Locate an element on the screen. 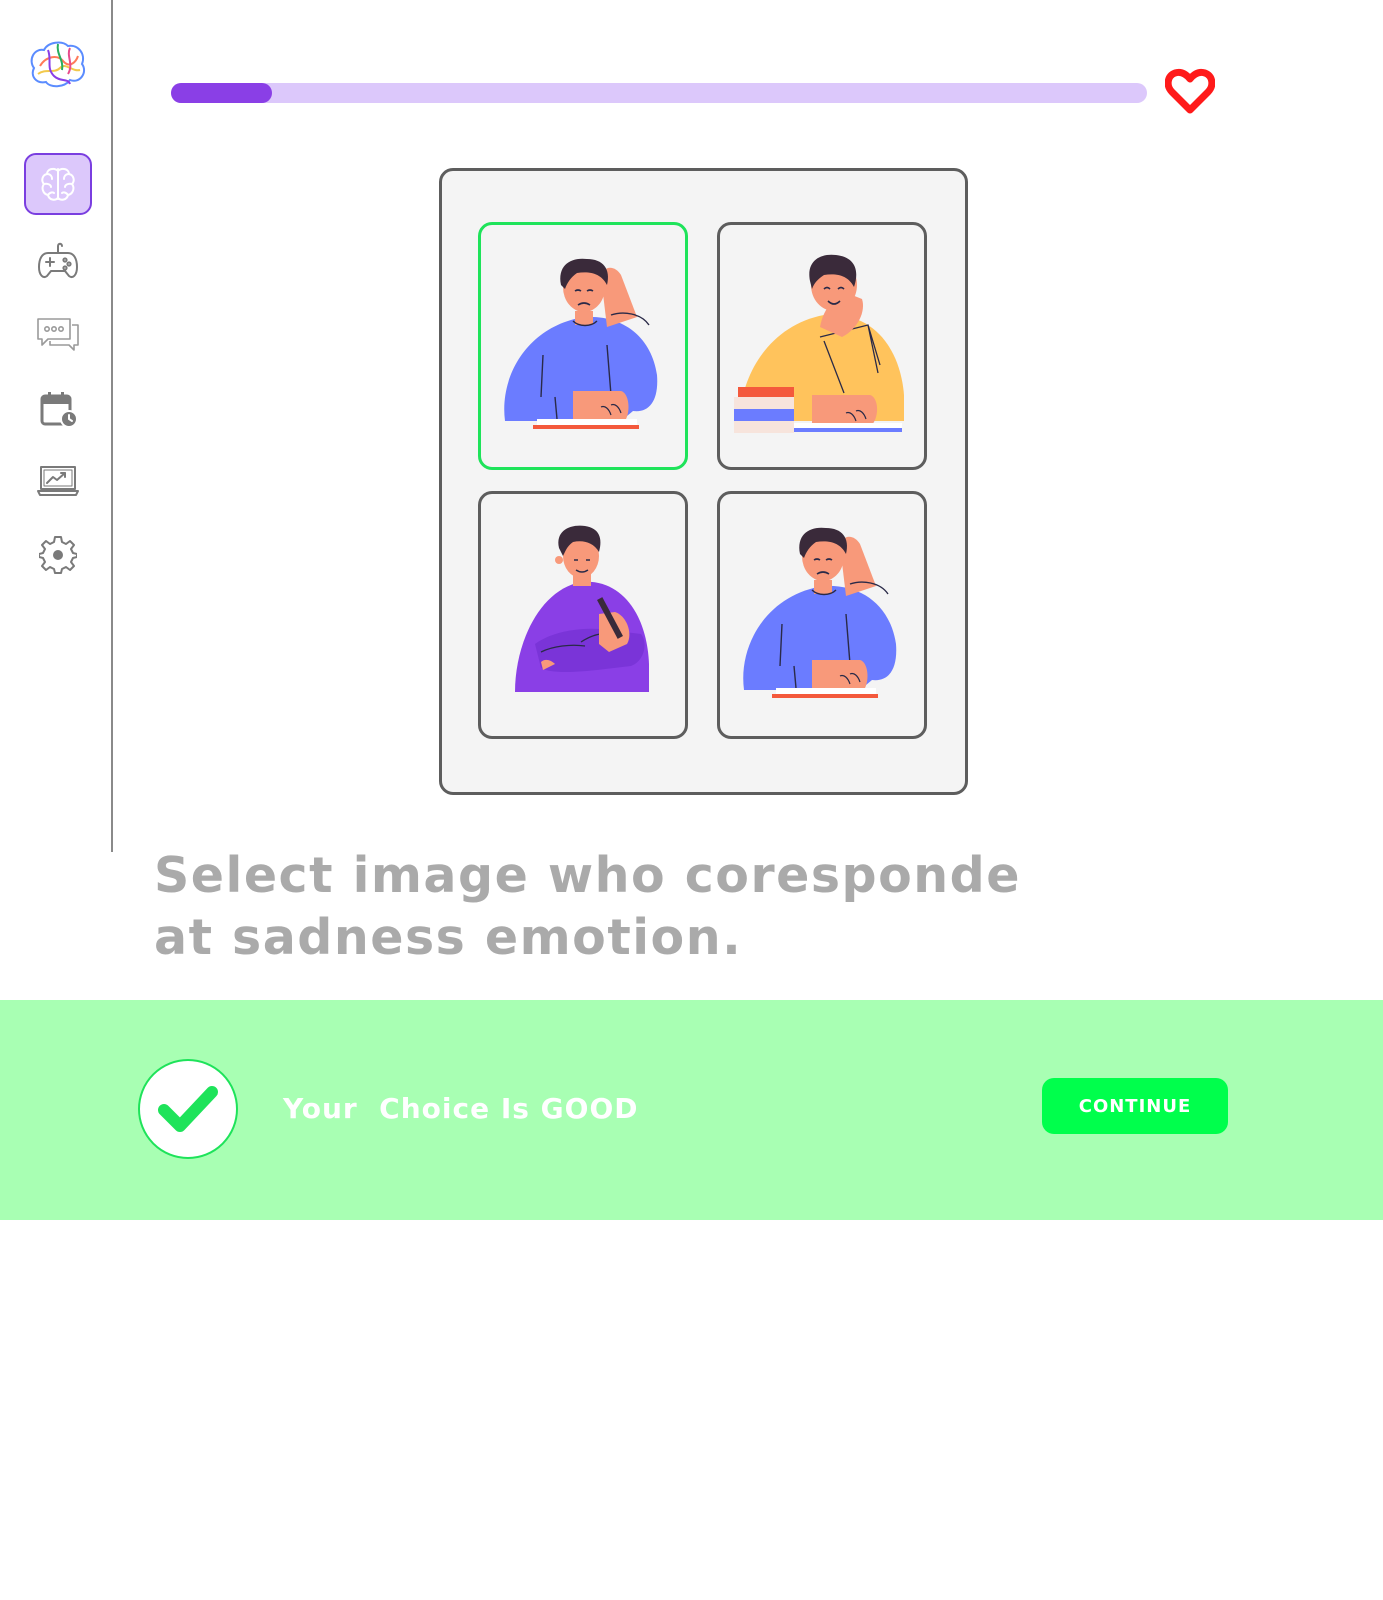 Image resolution: width=1383 pixels, height=1600 pixels. calendar-clock-icon is located at coordinates (59, 410).